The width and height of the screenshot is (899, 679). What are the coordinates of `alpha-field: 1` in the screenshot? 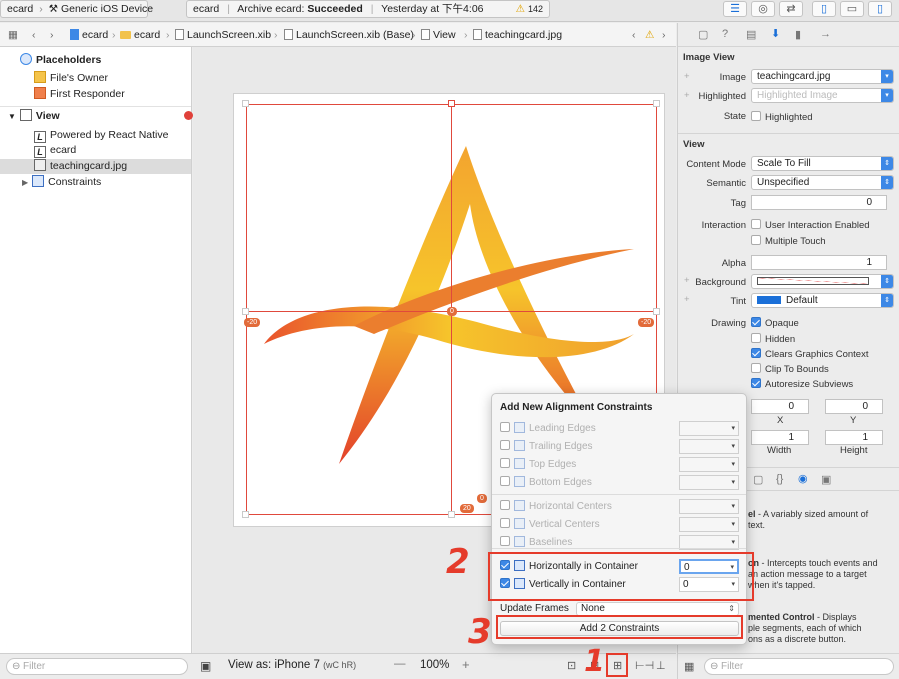 It's located at (819, 262).